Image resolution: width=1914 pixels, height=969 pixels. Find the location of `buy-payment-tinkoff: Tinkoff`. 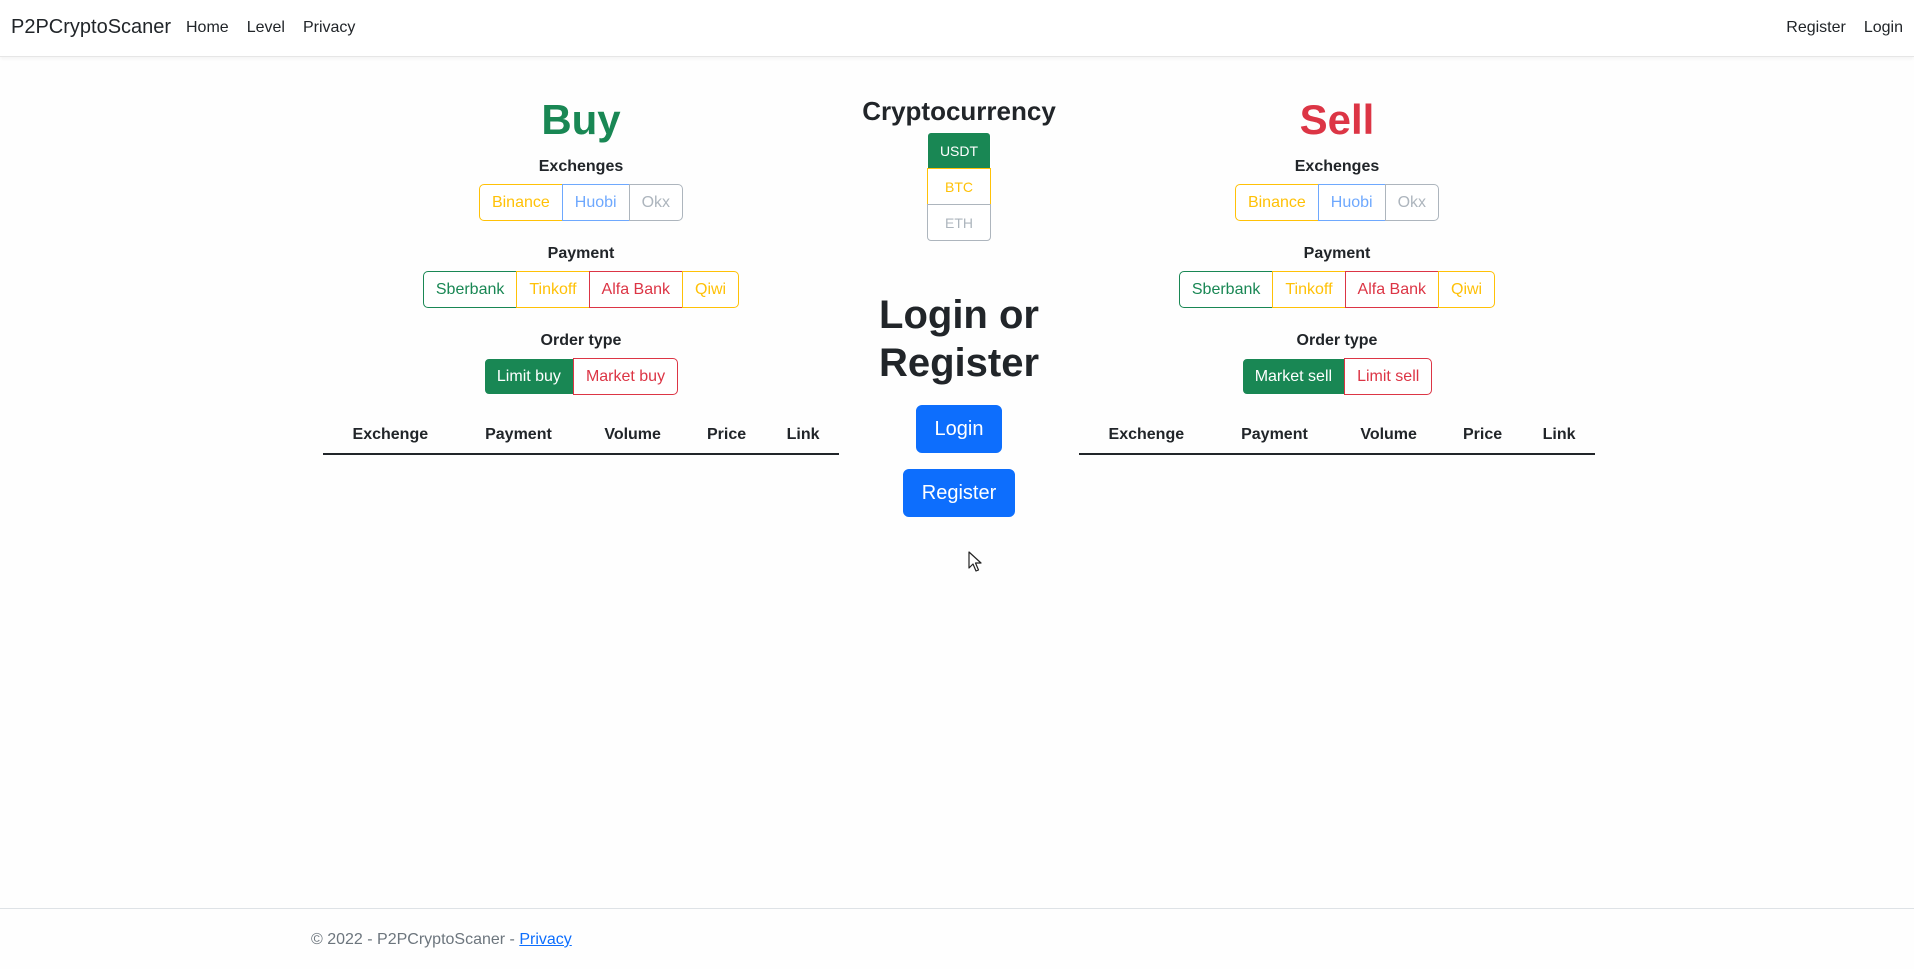

buy-payment-tinkoff: Tinkoff is located at coordinates (553, 289).